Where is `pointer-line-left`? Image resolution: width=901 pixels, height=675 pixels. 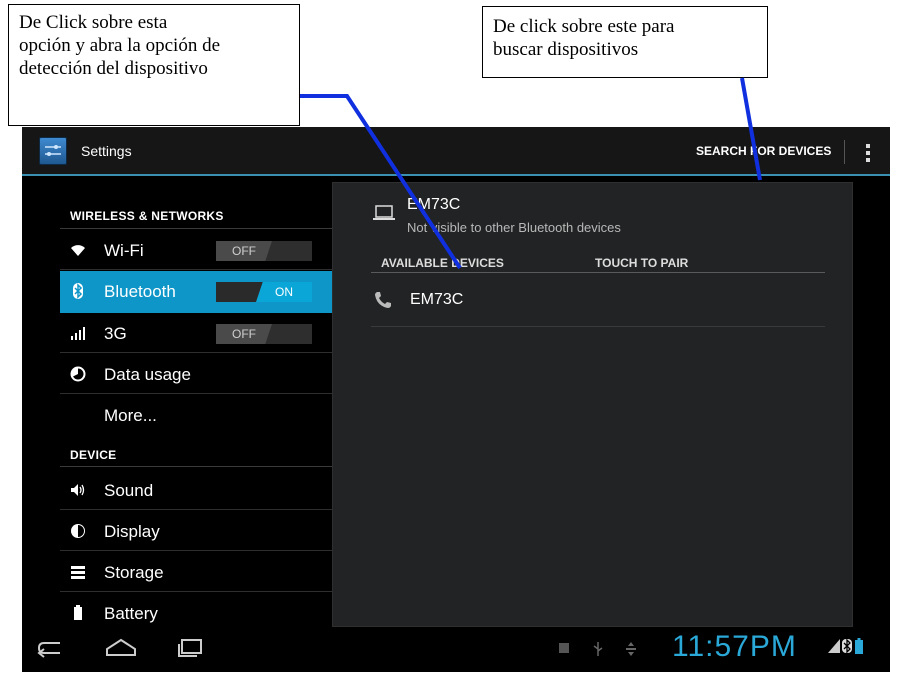
pointer-line-left is located at coordinates (381, 182).